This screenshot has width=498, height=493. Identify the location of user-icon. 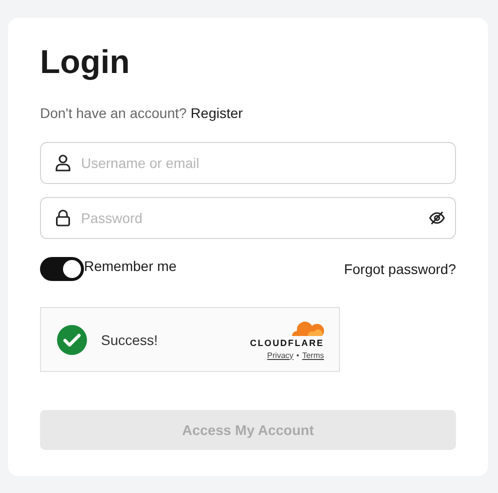
(63, 163).